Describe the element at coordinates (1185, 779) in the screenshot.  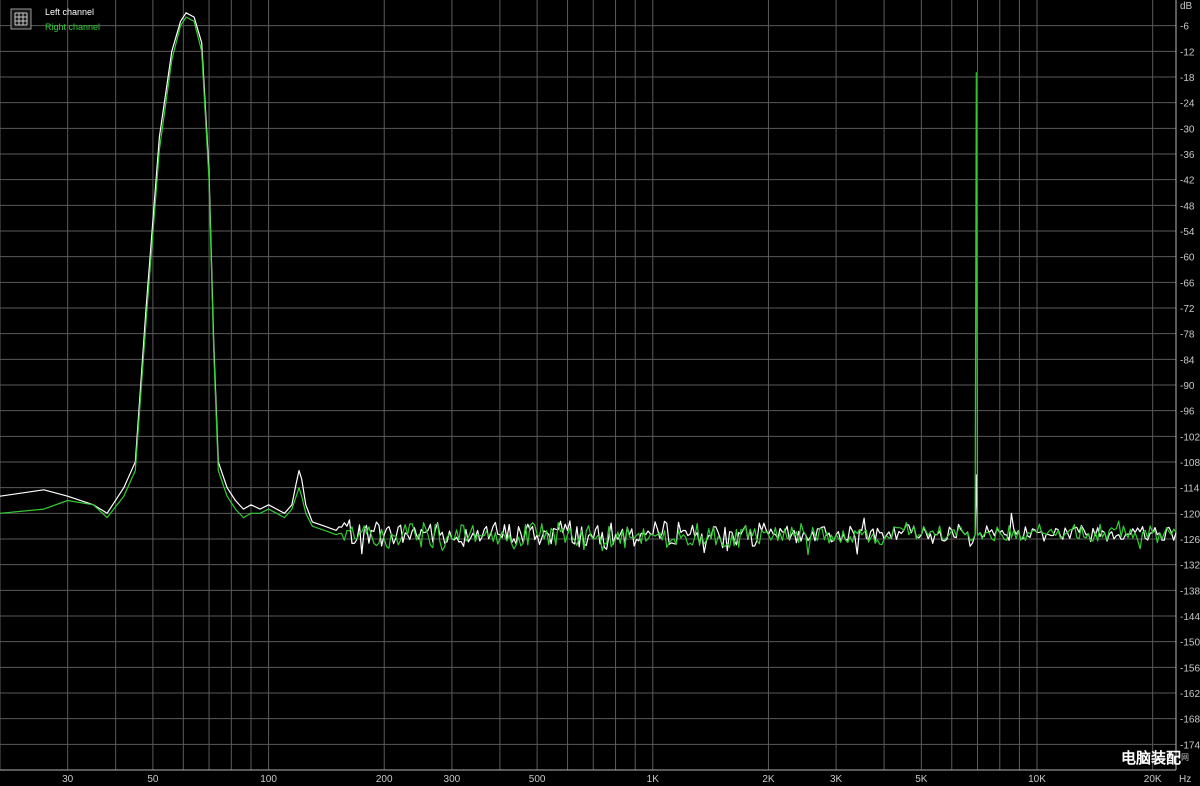
I see `x-unit-label: Hz` at that location.